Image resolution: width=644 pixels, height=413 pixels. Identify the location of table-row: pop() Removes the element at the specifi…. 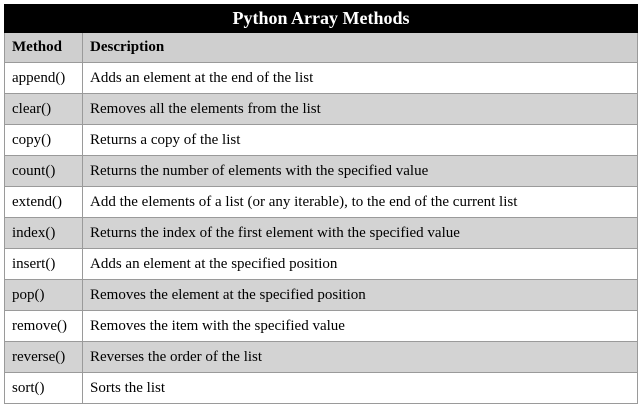
(321, 295).